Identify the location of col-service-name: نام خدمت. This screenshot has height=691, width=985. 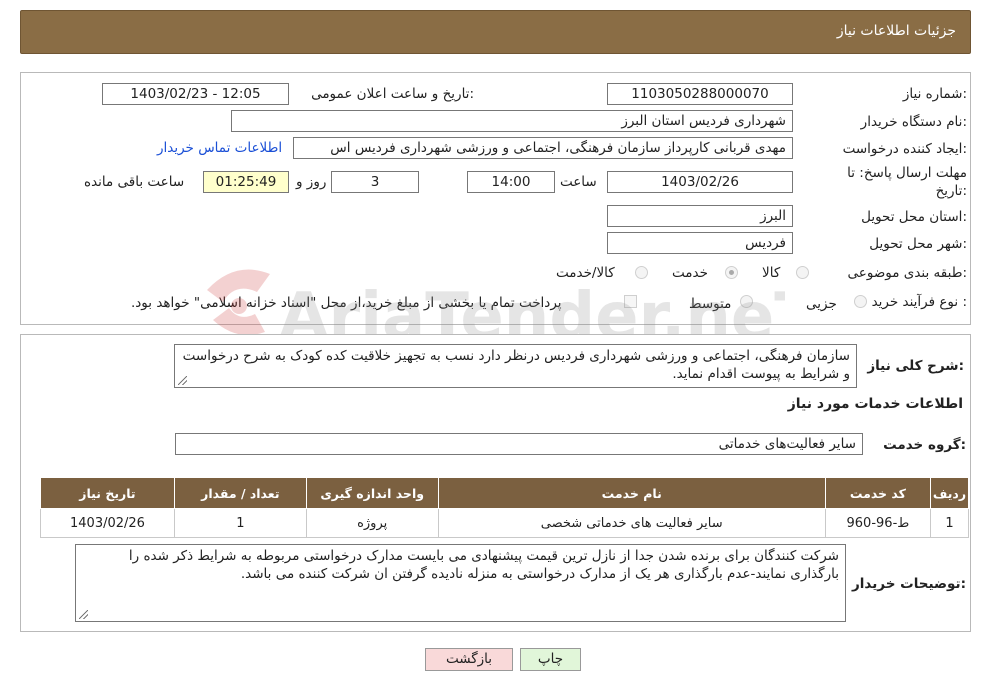
(631, 493).